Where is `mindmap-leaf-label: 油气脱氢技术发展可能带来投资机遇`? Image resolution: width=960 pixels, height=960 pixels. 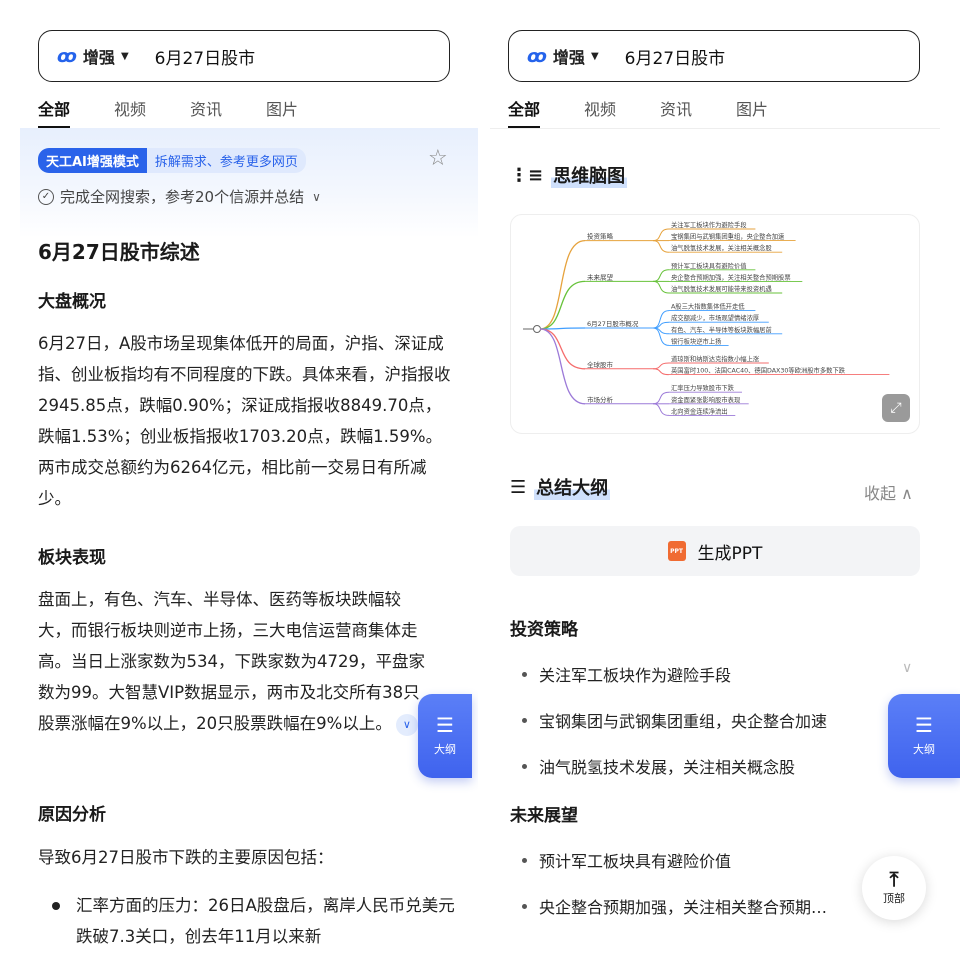
mindmap-leaf-label: 油气脱氢技术发展可能带来投资机遇 is located at coordinates (721, 288).